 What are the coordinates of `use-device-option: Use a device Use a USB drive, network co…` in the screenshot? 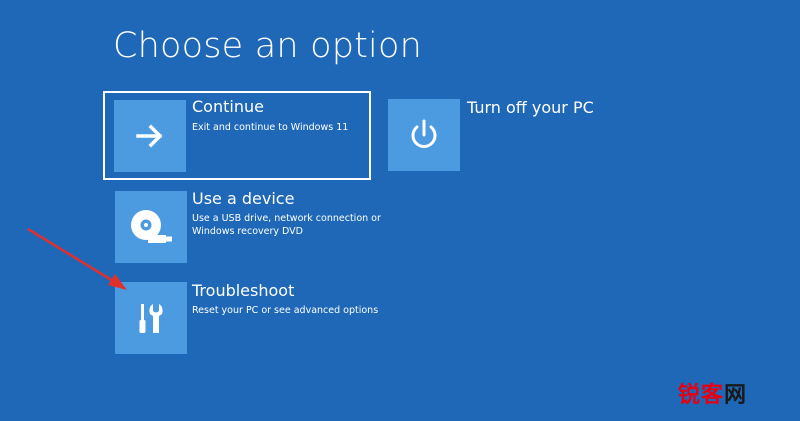 It's located at (248, 227).